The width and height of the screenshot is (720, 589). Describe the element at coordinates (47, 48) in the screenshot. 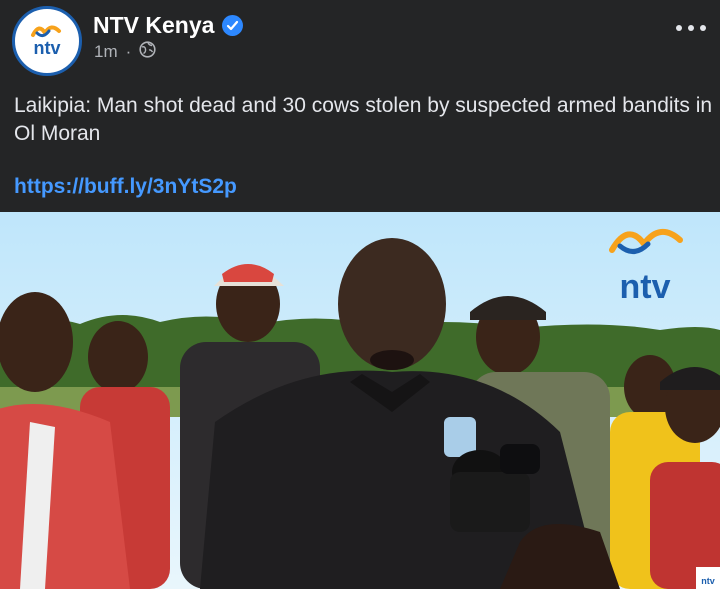

I see `avatar-logo-text: ntv` at that location.